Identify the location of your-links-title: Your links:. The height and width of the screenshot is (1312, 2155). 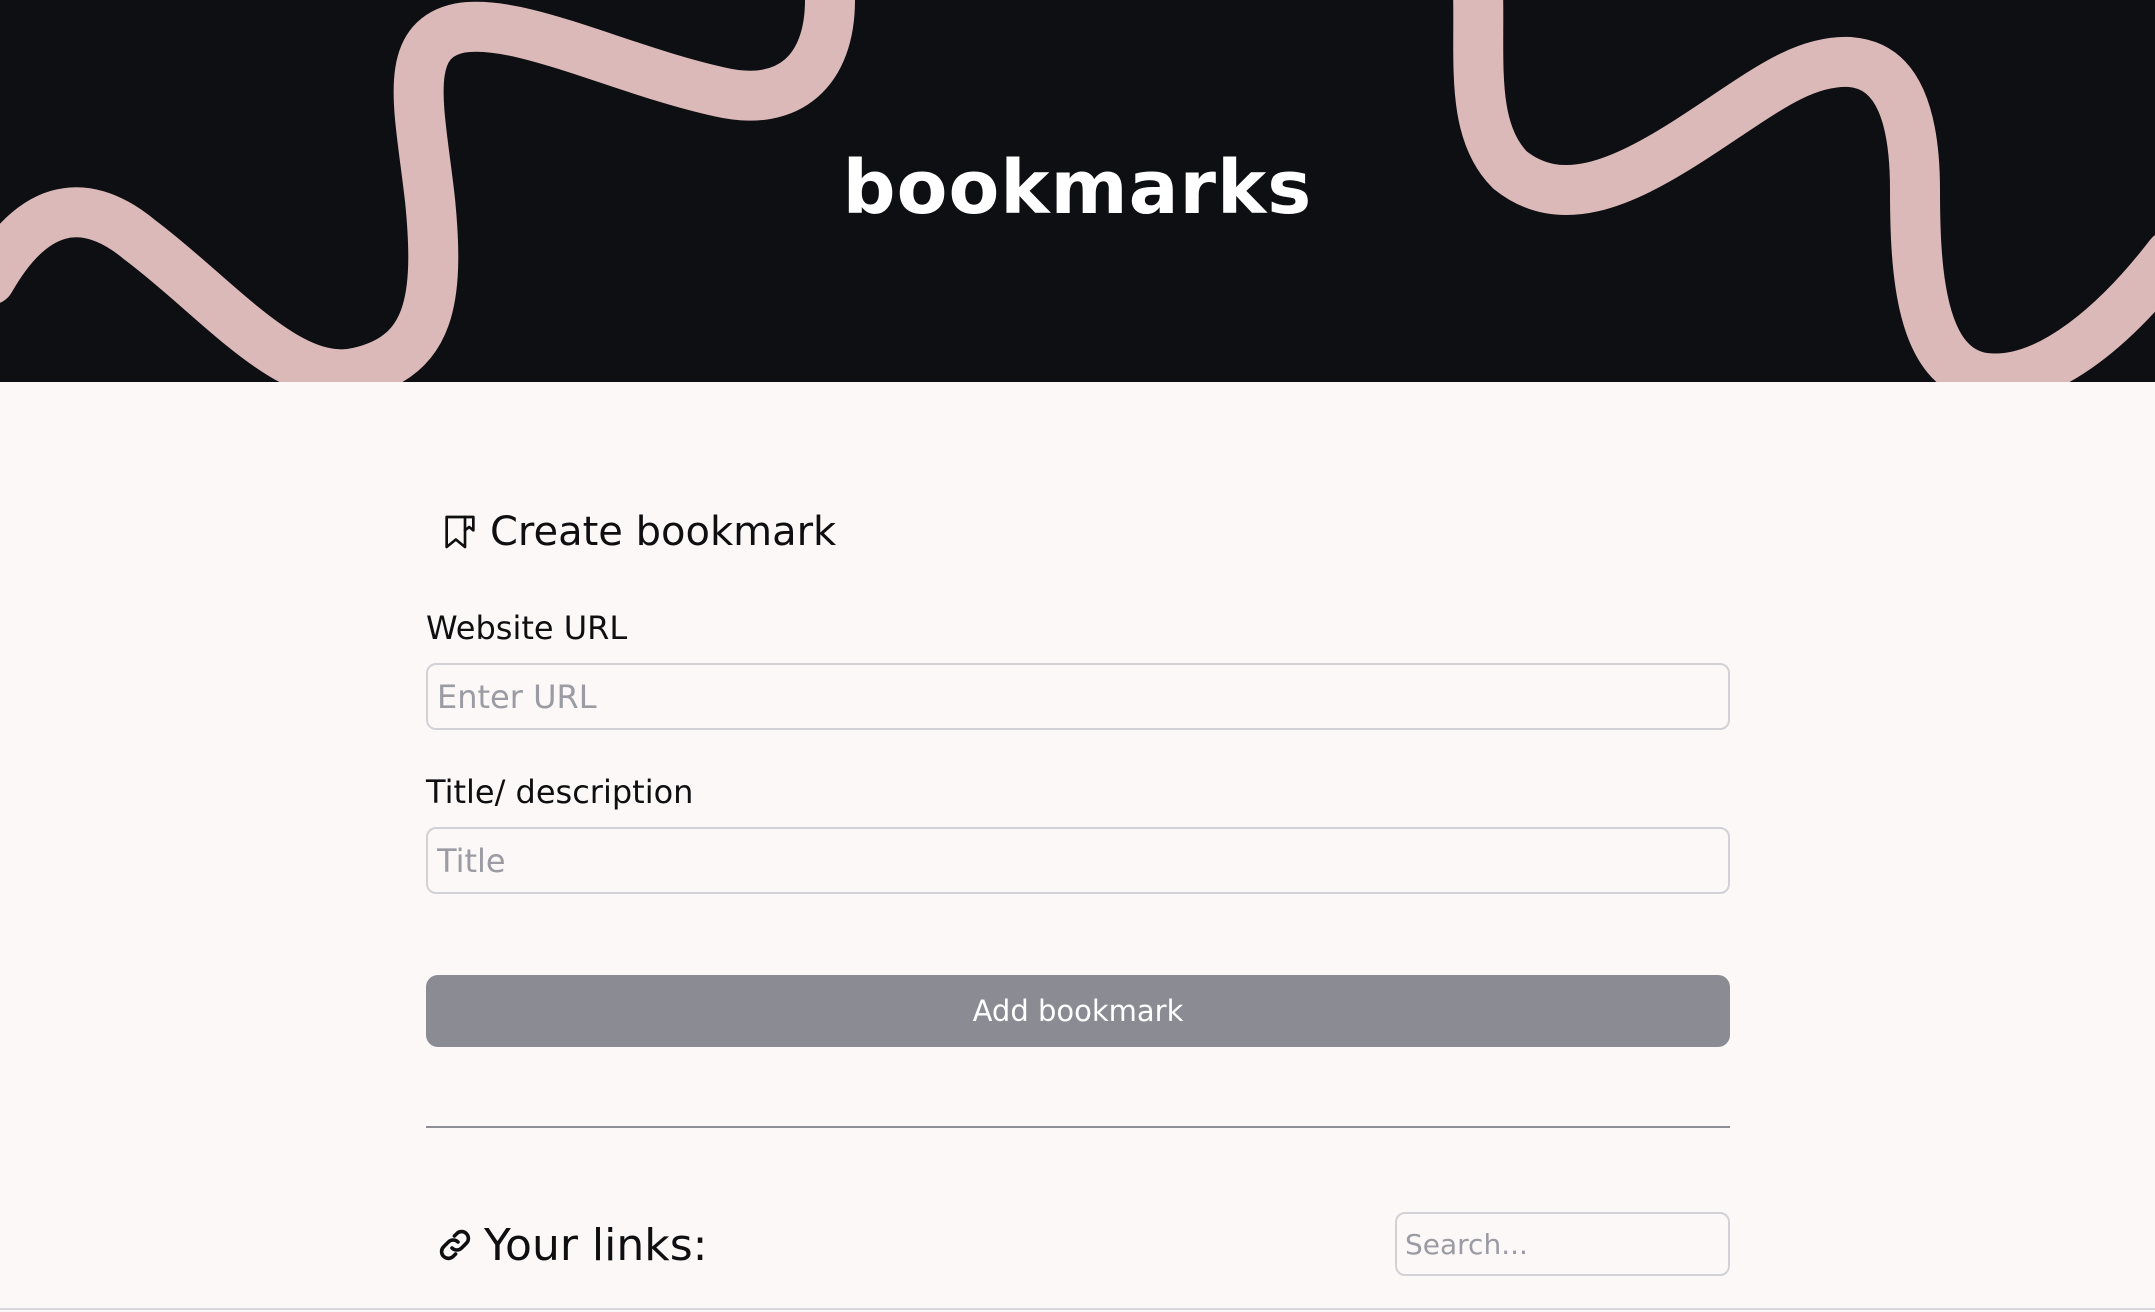
(596, 1245).